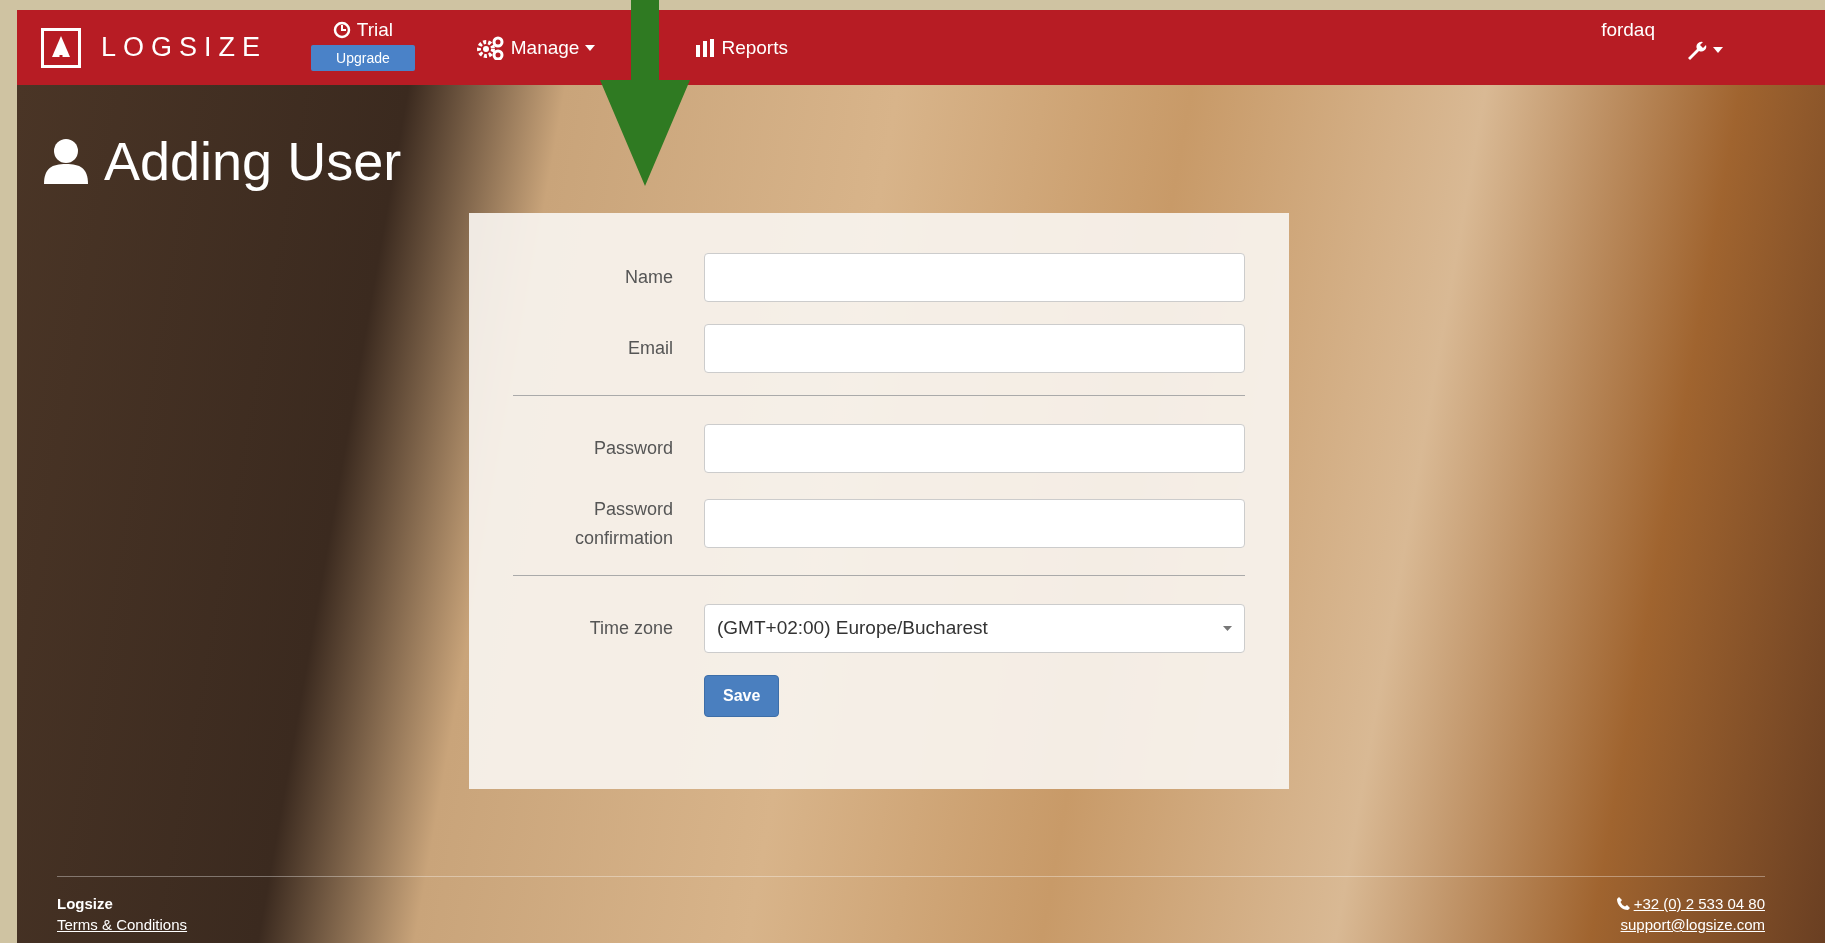  Describe the element at coordinates (1699, 903) in the screenshot. I see `phone-link: +32 (0) 2 533 04 80` at that location.